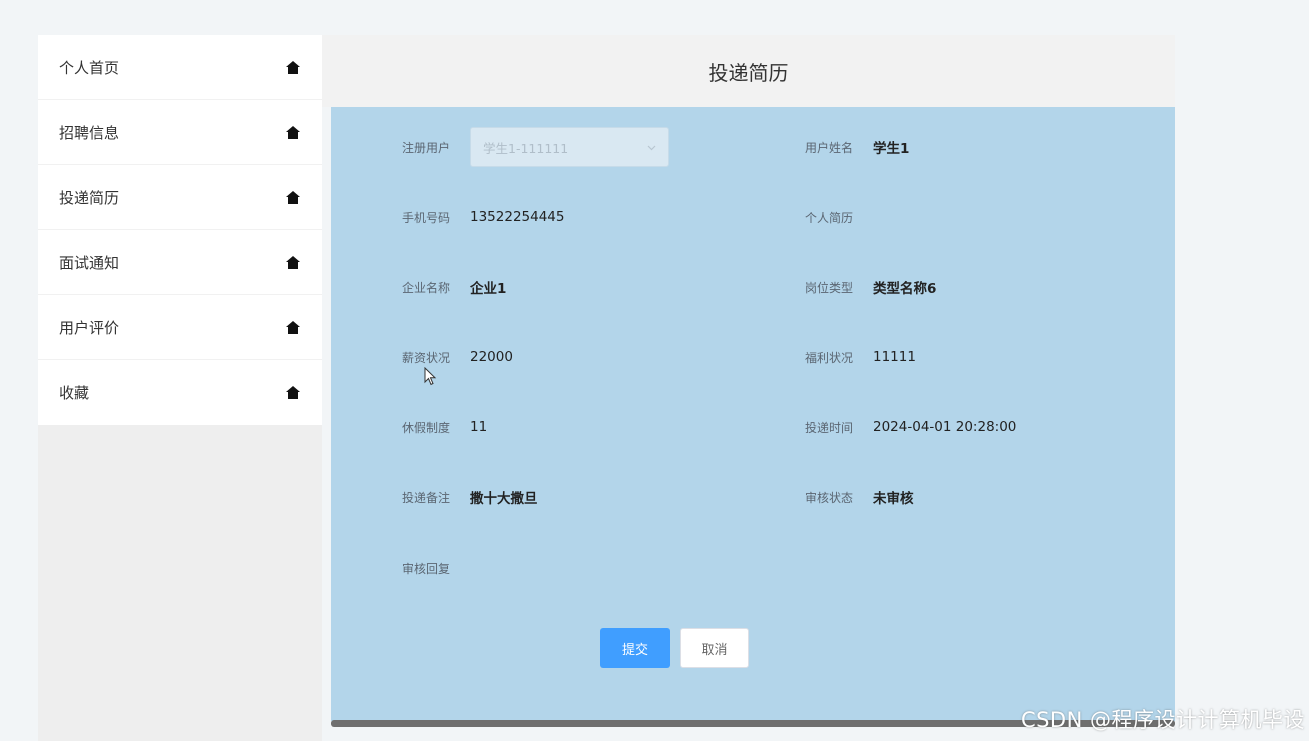 The image size is (1309, 741). I want to click on sidebar-background, so click(180, 583).